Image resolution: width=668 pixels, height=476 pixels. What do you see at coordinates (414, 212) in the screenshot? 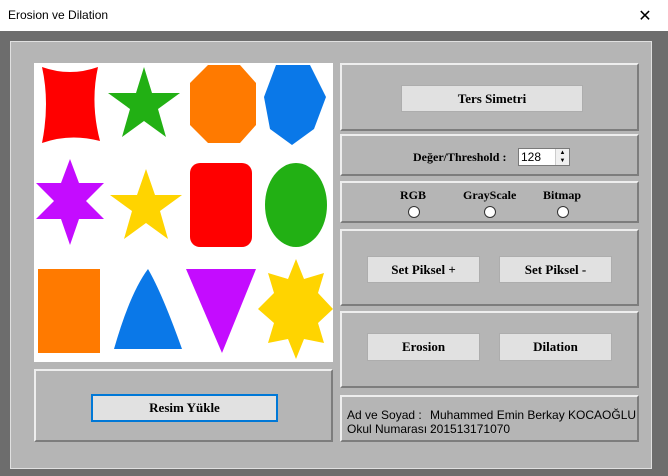
I see `radio-rgb` at bounding box center [414, 212].